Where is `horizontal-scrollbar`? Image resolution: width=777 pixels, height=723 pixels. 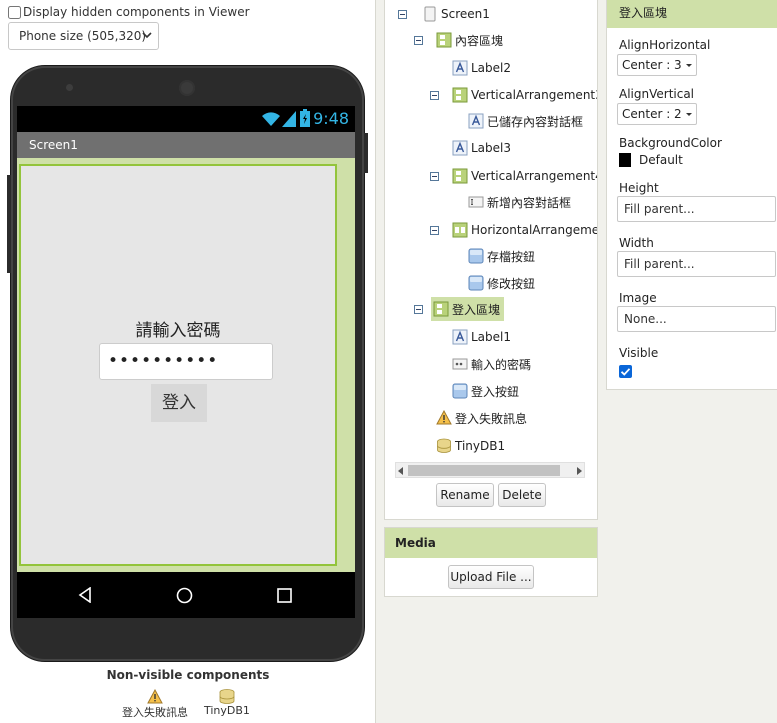 horizontal-scrollbar is located at coordinates (490, 470).